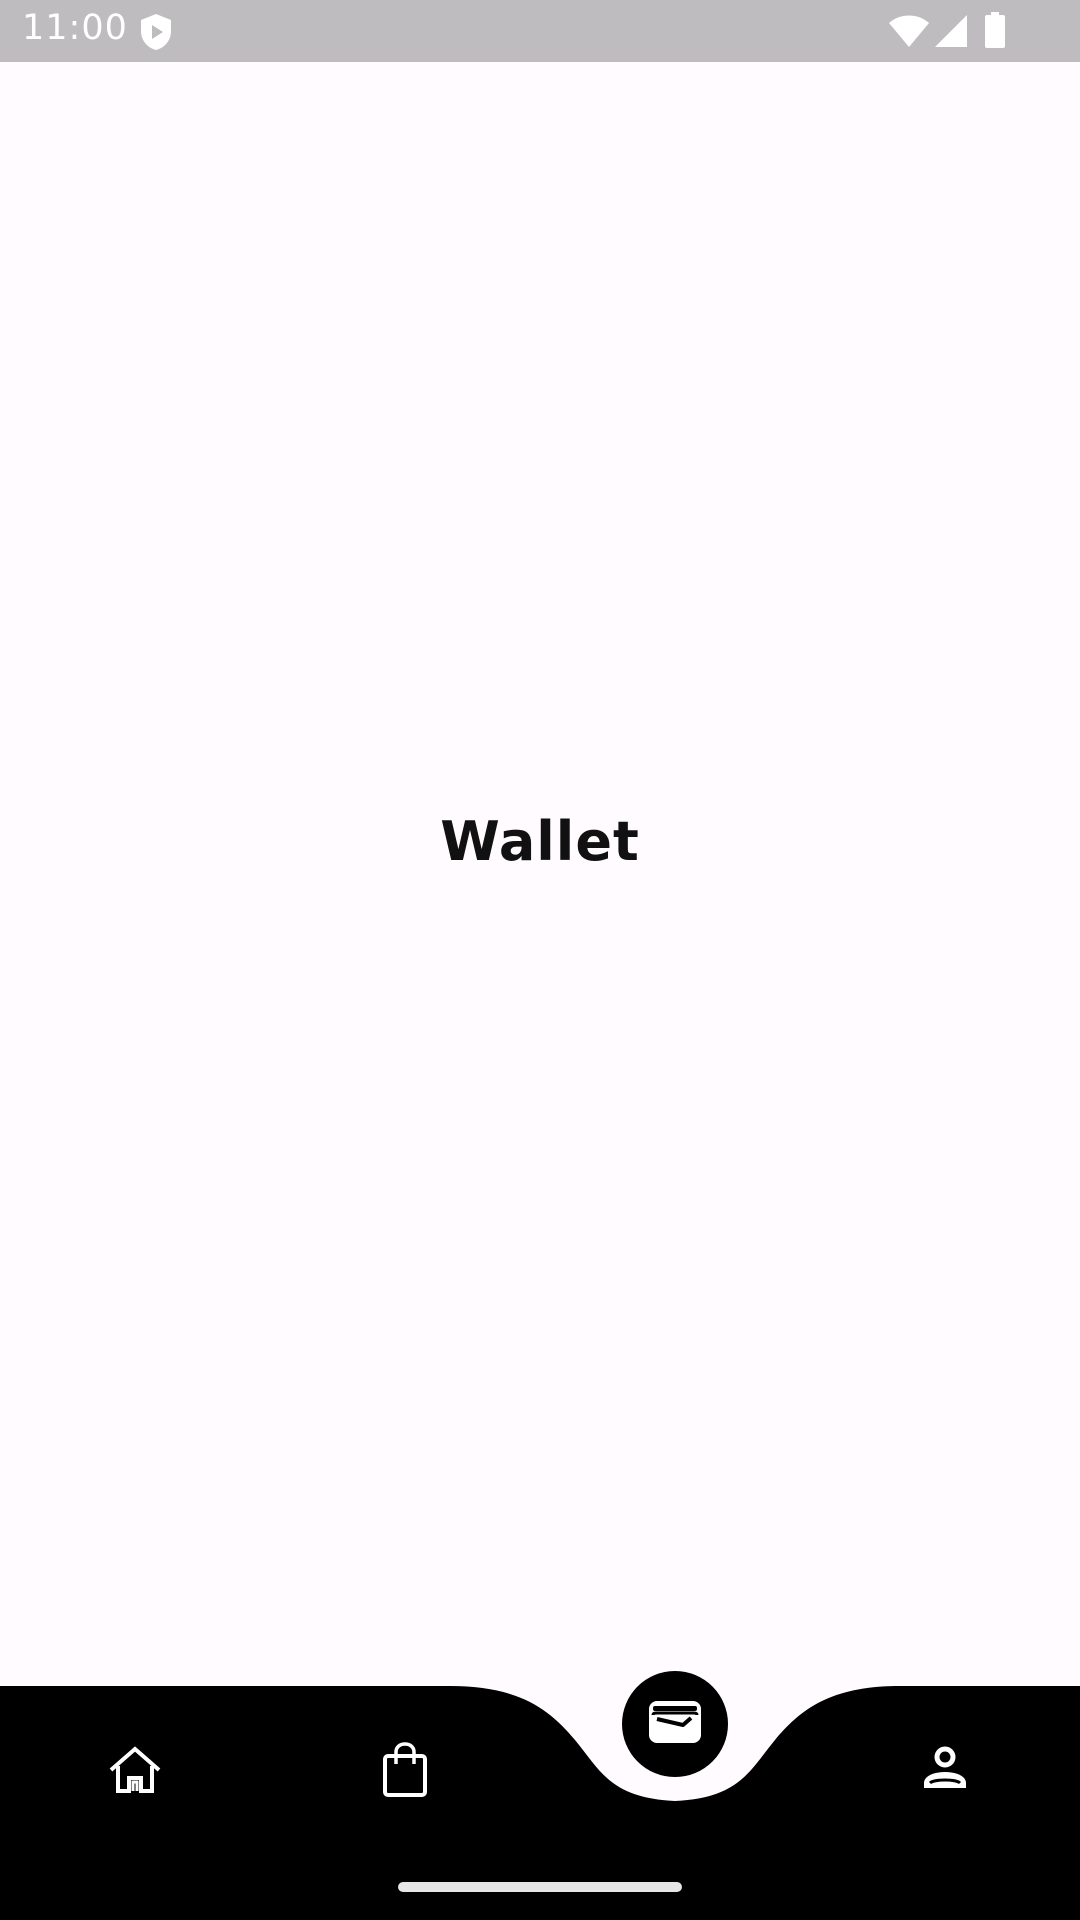  I want to click on battery-icon, so click(995, 32).